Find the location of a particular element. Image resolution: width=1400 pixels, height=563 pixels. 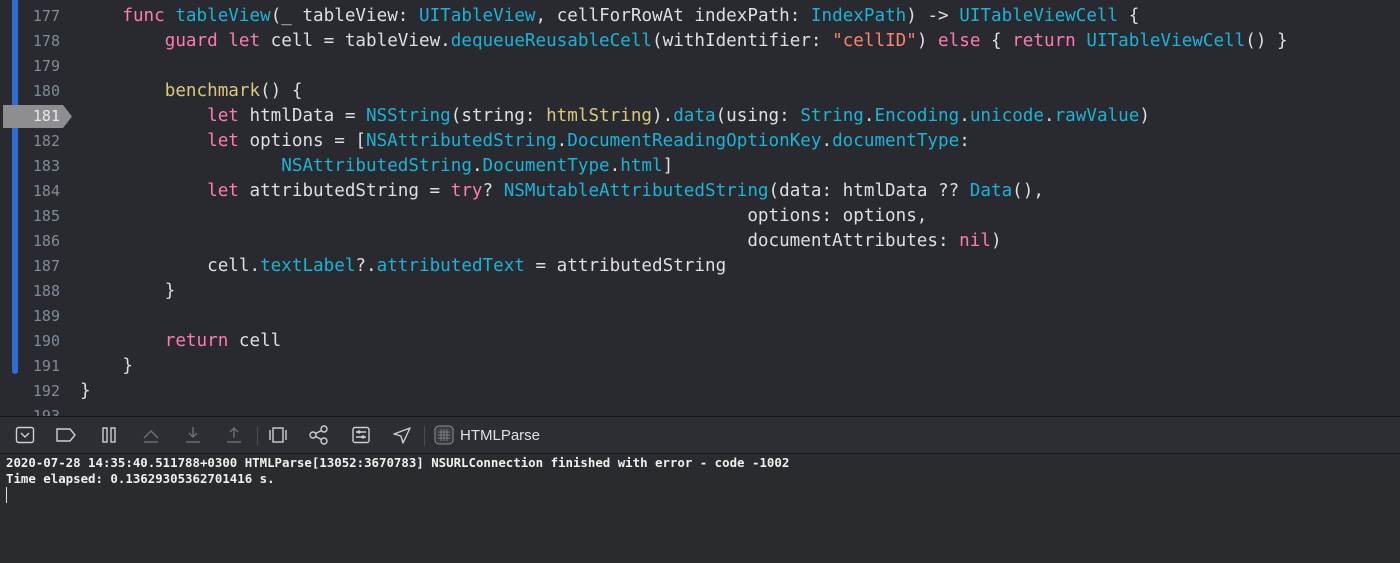

token-plain: = attributedString is located at coordinates (625, 266).